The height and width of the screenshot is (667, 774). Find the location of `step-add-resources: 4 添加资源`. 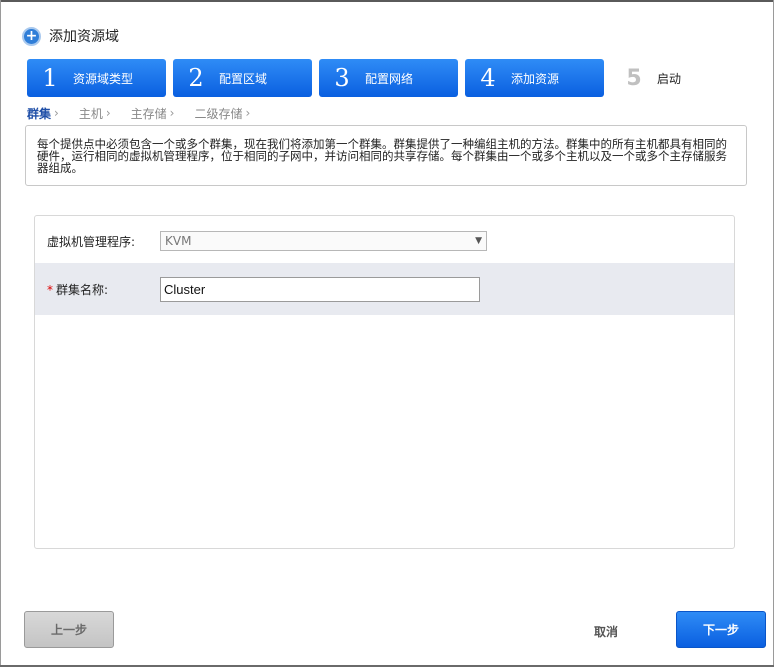

step-add-resources: 4 添加资源 is located at coordinates (534, 78).